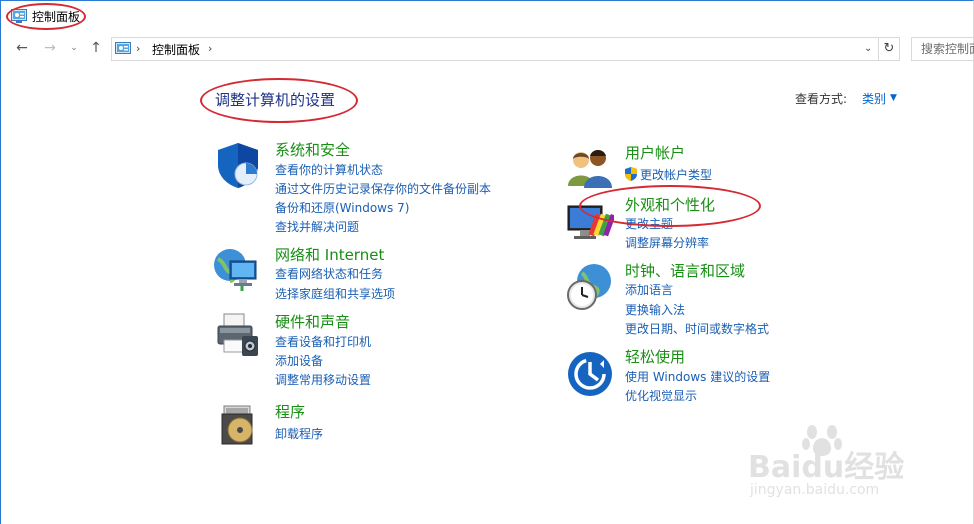 The image size is (974, 524). I want to click on watermark-brand: Baidu经验, so click(826, 467).